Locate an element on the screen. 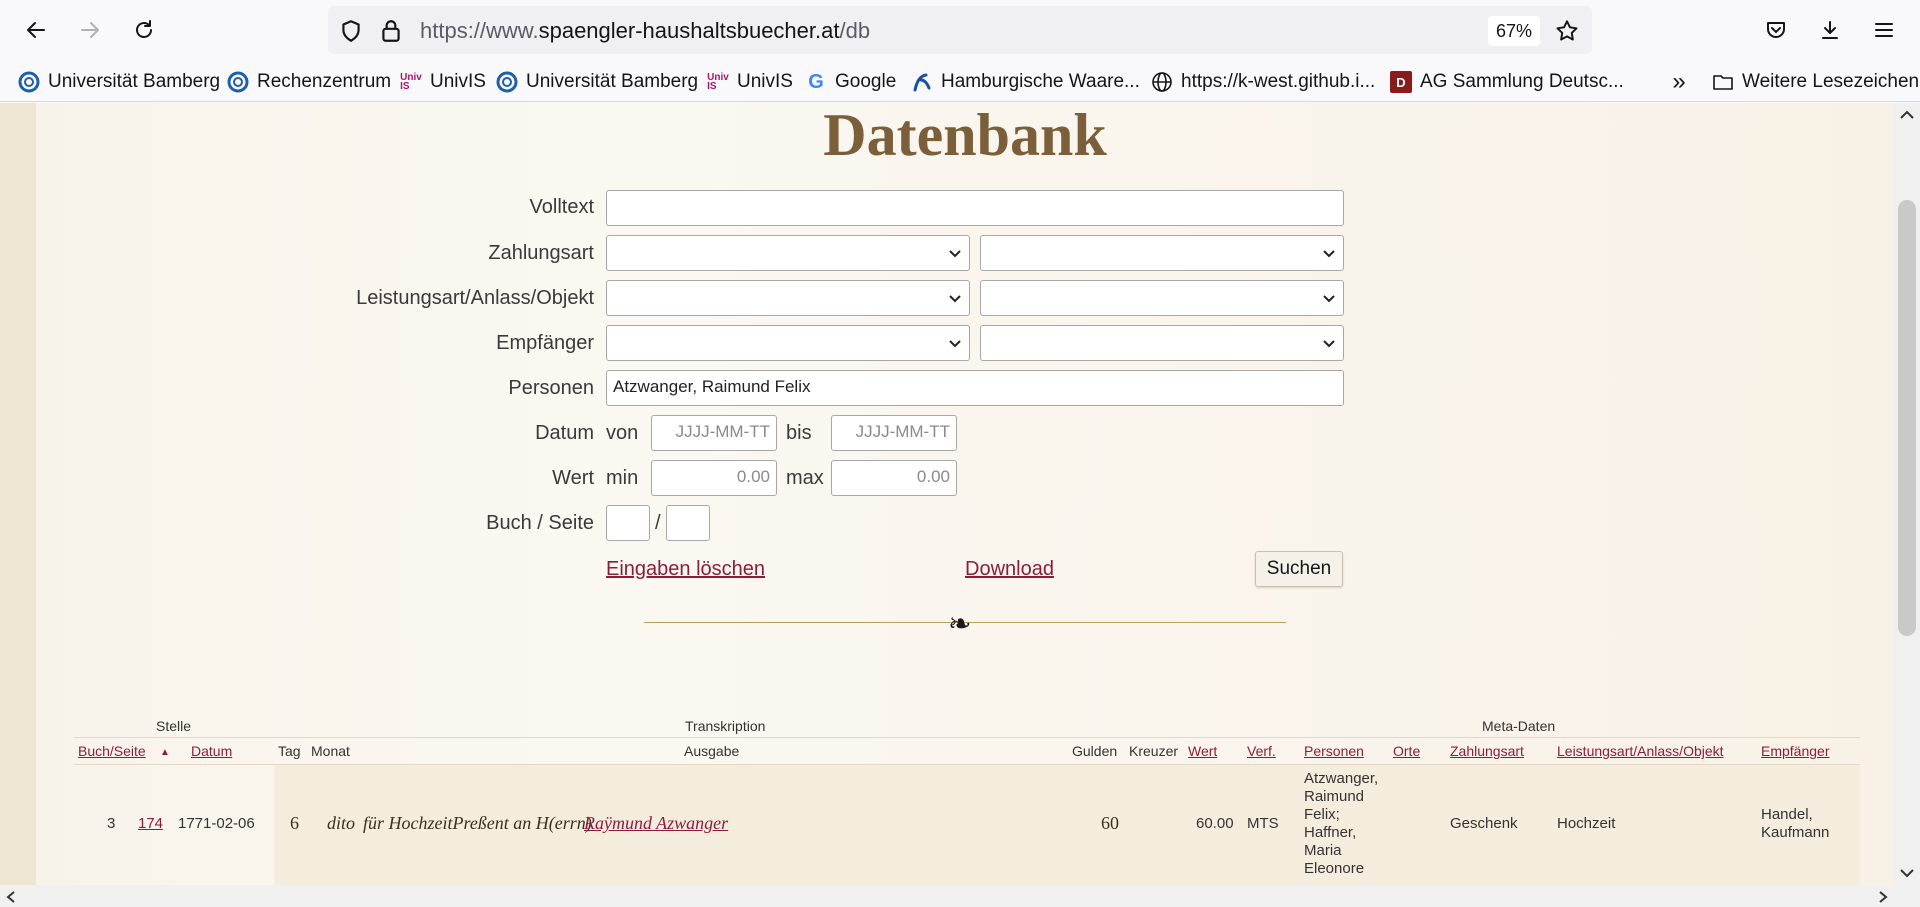  scroll-down-icon is located at coordinates (1907, 873).